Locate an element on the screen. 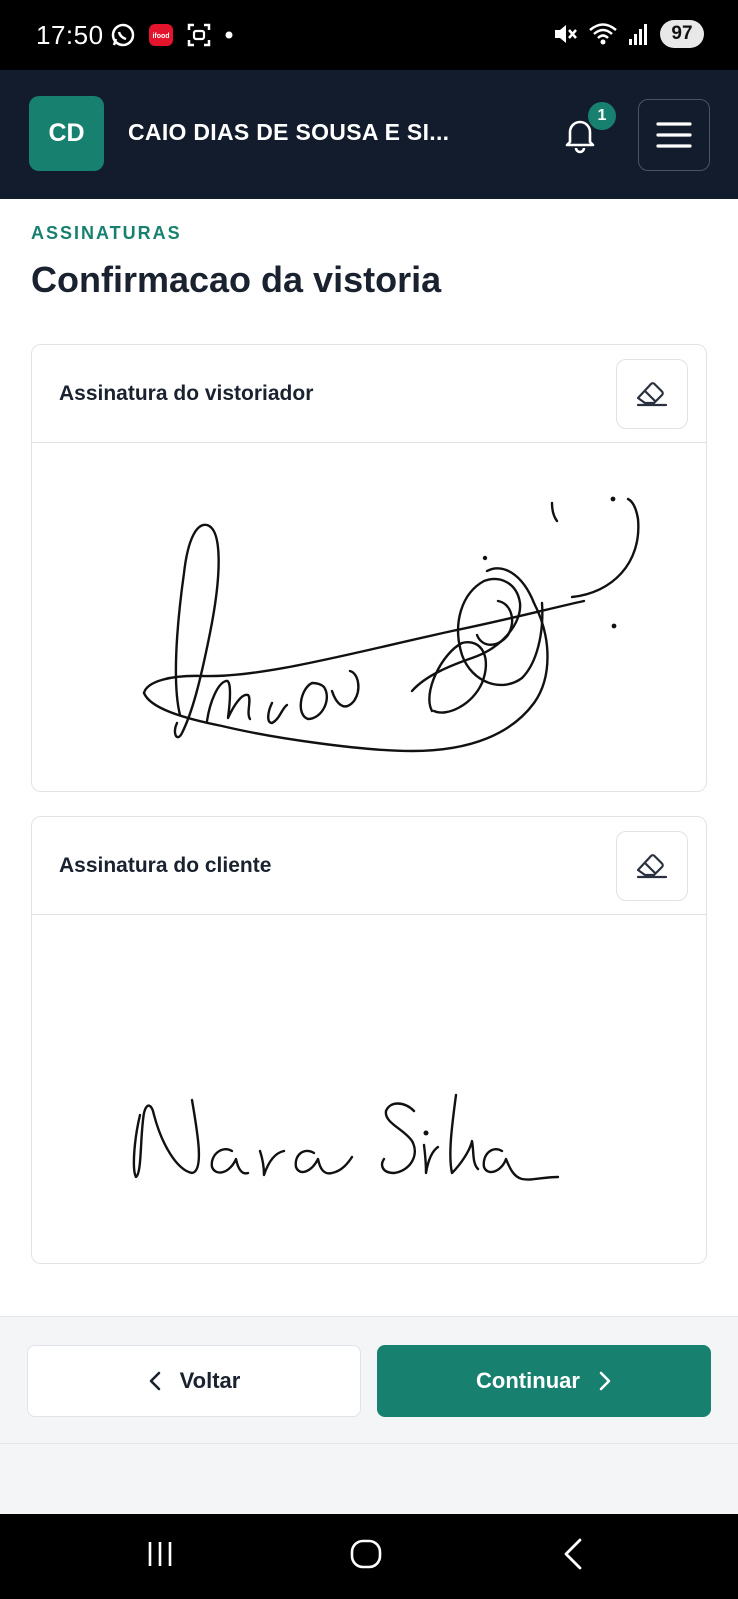  wifi-icon is located at coordinates (603, 34).